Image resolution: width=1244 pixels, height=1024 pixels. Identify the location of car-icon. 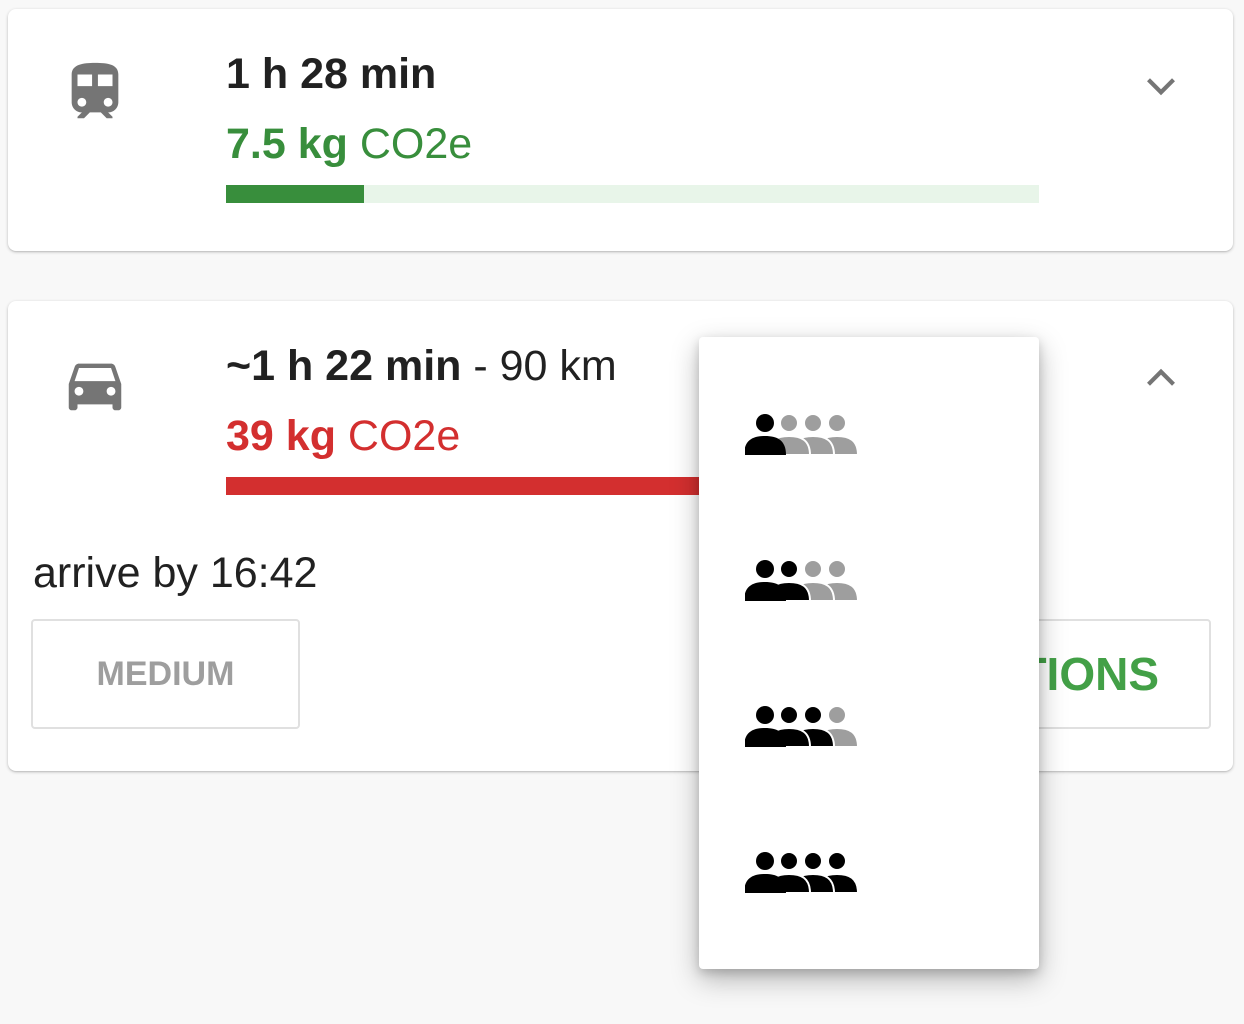
(95, 387).